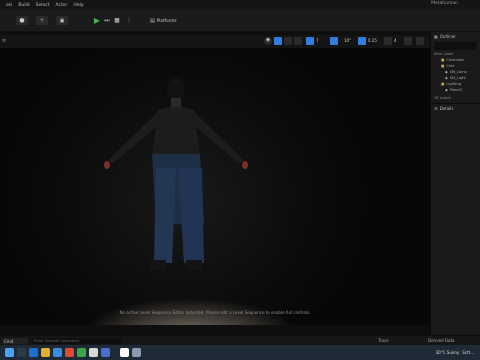 Image resolution: width=480 pixels, height=360 pixels. What do you see at coordinates (15, 341) in the screenshot?
I see `cmd-dropdown: Cmd` at bounding box center [15, 341].